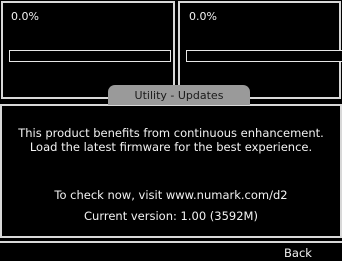  Describe the element at coordinates (171, 216) in the screenshot. I see `dialog-version-text: Current version: 1.00 (3592M)` at that location.